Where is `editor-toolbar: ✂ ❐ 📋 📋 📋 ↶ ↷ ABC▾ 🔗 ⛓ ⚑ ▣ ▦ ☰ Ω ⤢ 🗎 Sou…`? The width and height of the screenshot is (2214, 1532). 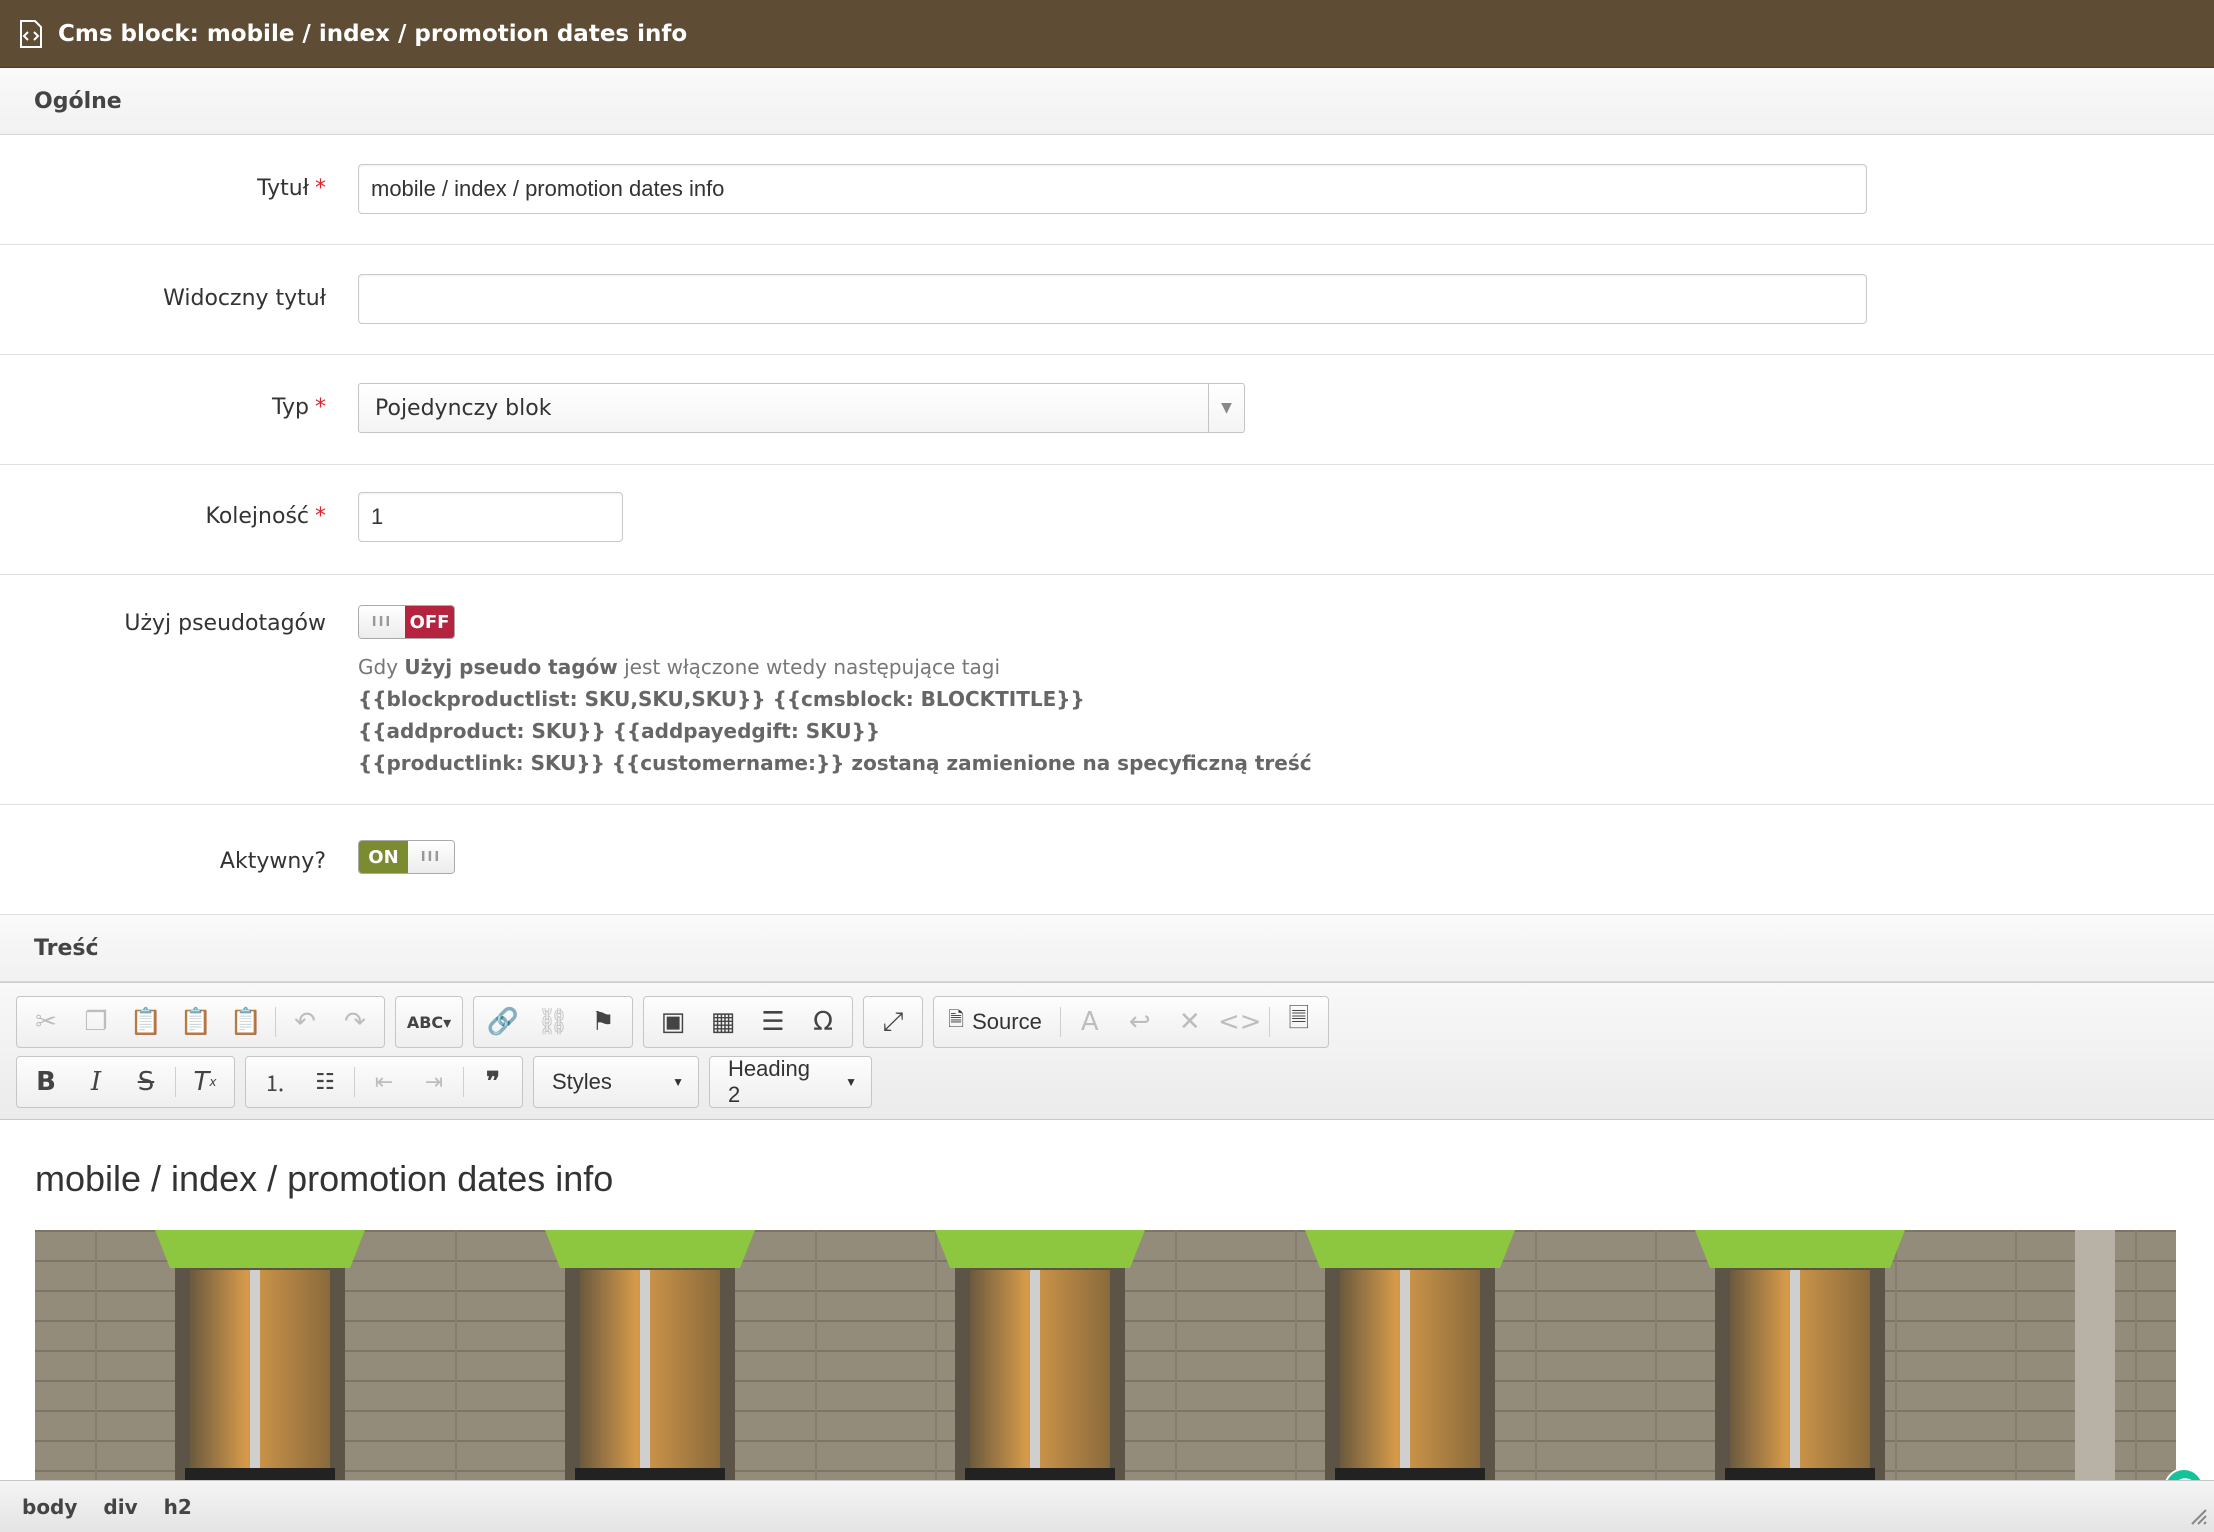
editor-toolbar: ✂ ❐ 📋 📋 📋 ↶ ↷ ABC▾ 🔗 ⛓ ⚑ ▣ ▦ ☰ Ω ⤢ 🗎 Sou… is located at coordinates (1107, 1051).